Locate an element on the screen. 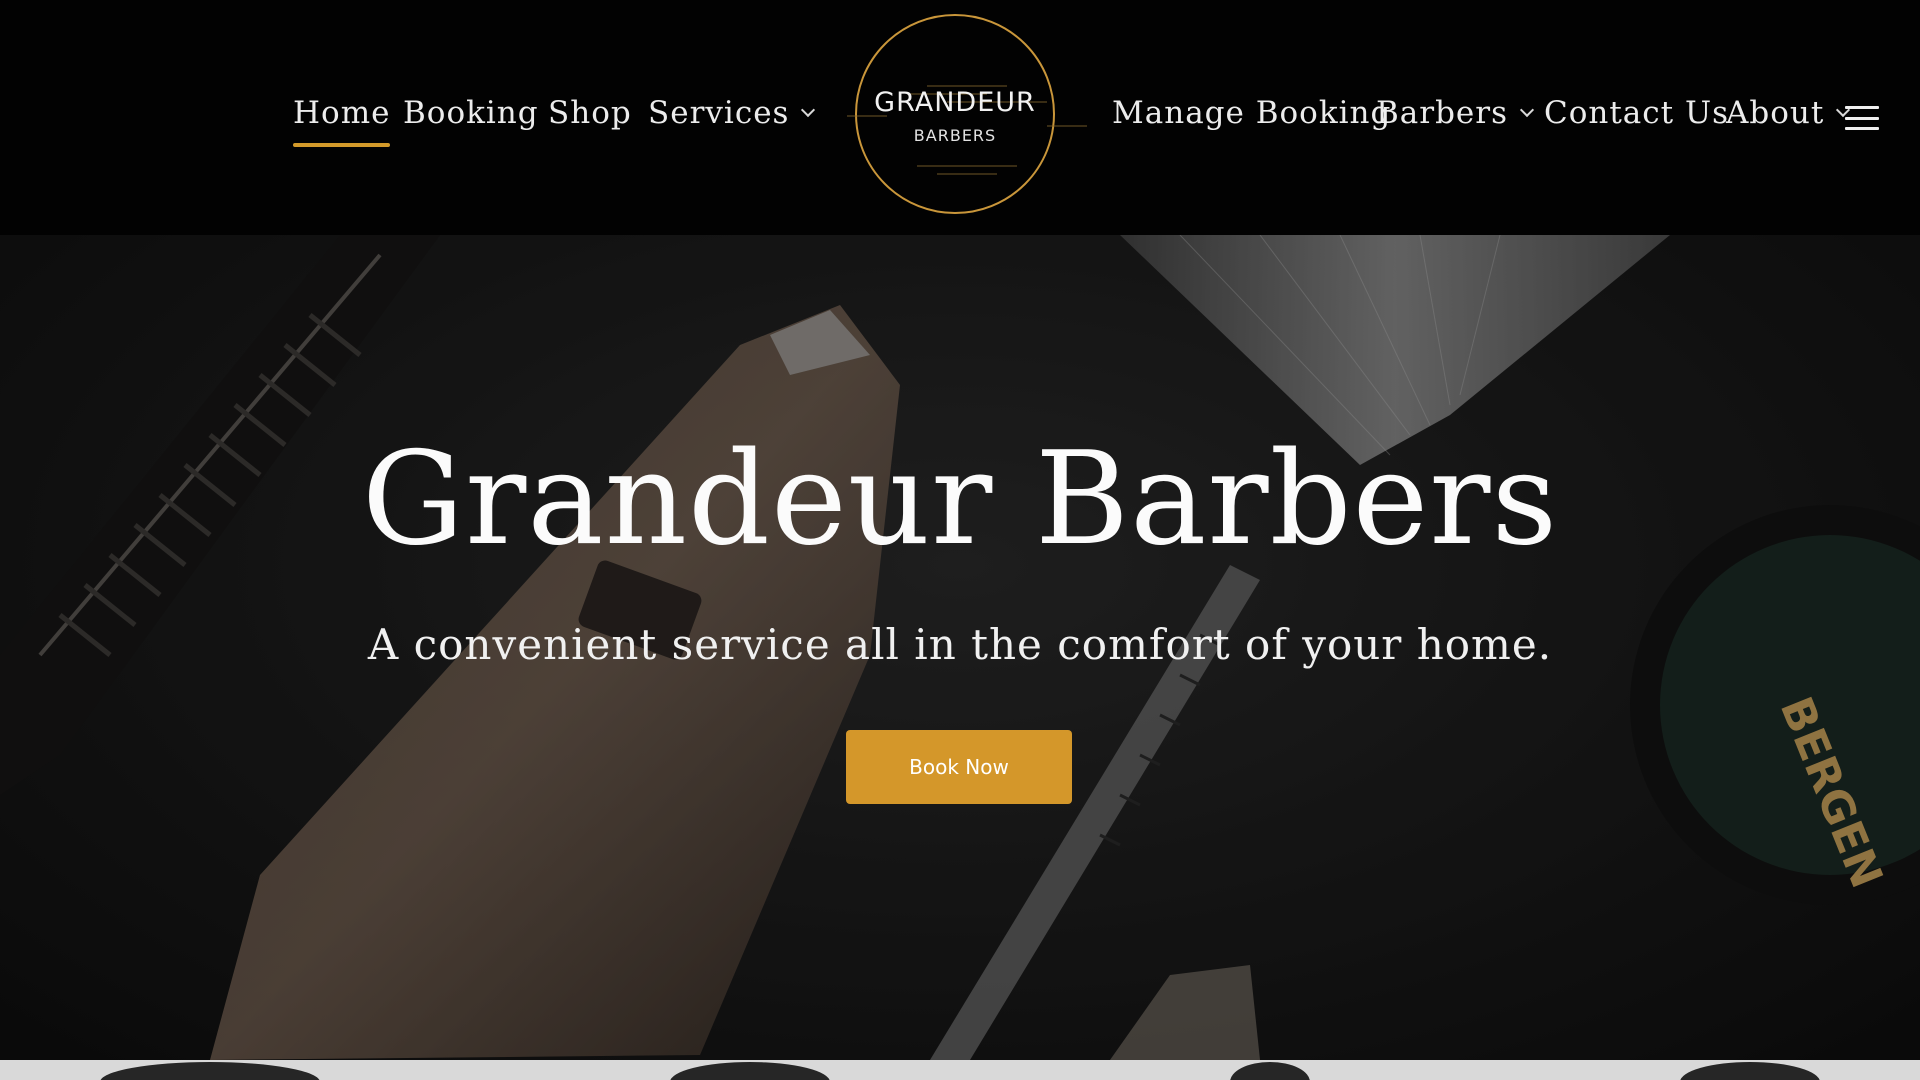  nav-booking-label: Booking is located at coordinates (471, 113).